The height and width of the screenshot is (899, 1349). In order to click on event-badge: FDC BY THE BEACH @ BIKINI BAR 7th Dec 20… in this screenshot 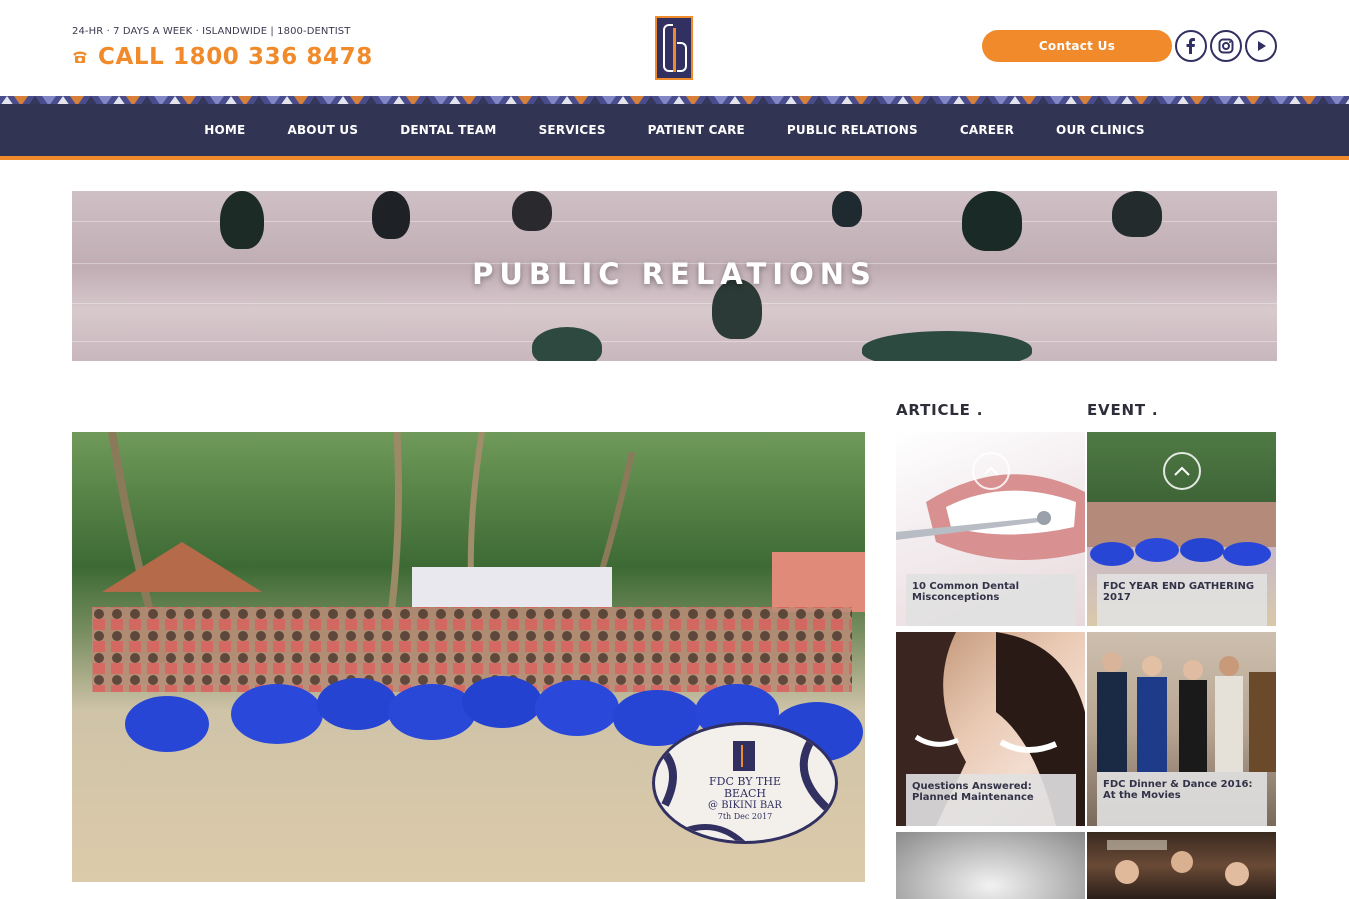, I will do `click(745, 783)`.